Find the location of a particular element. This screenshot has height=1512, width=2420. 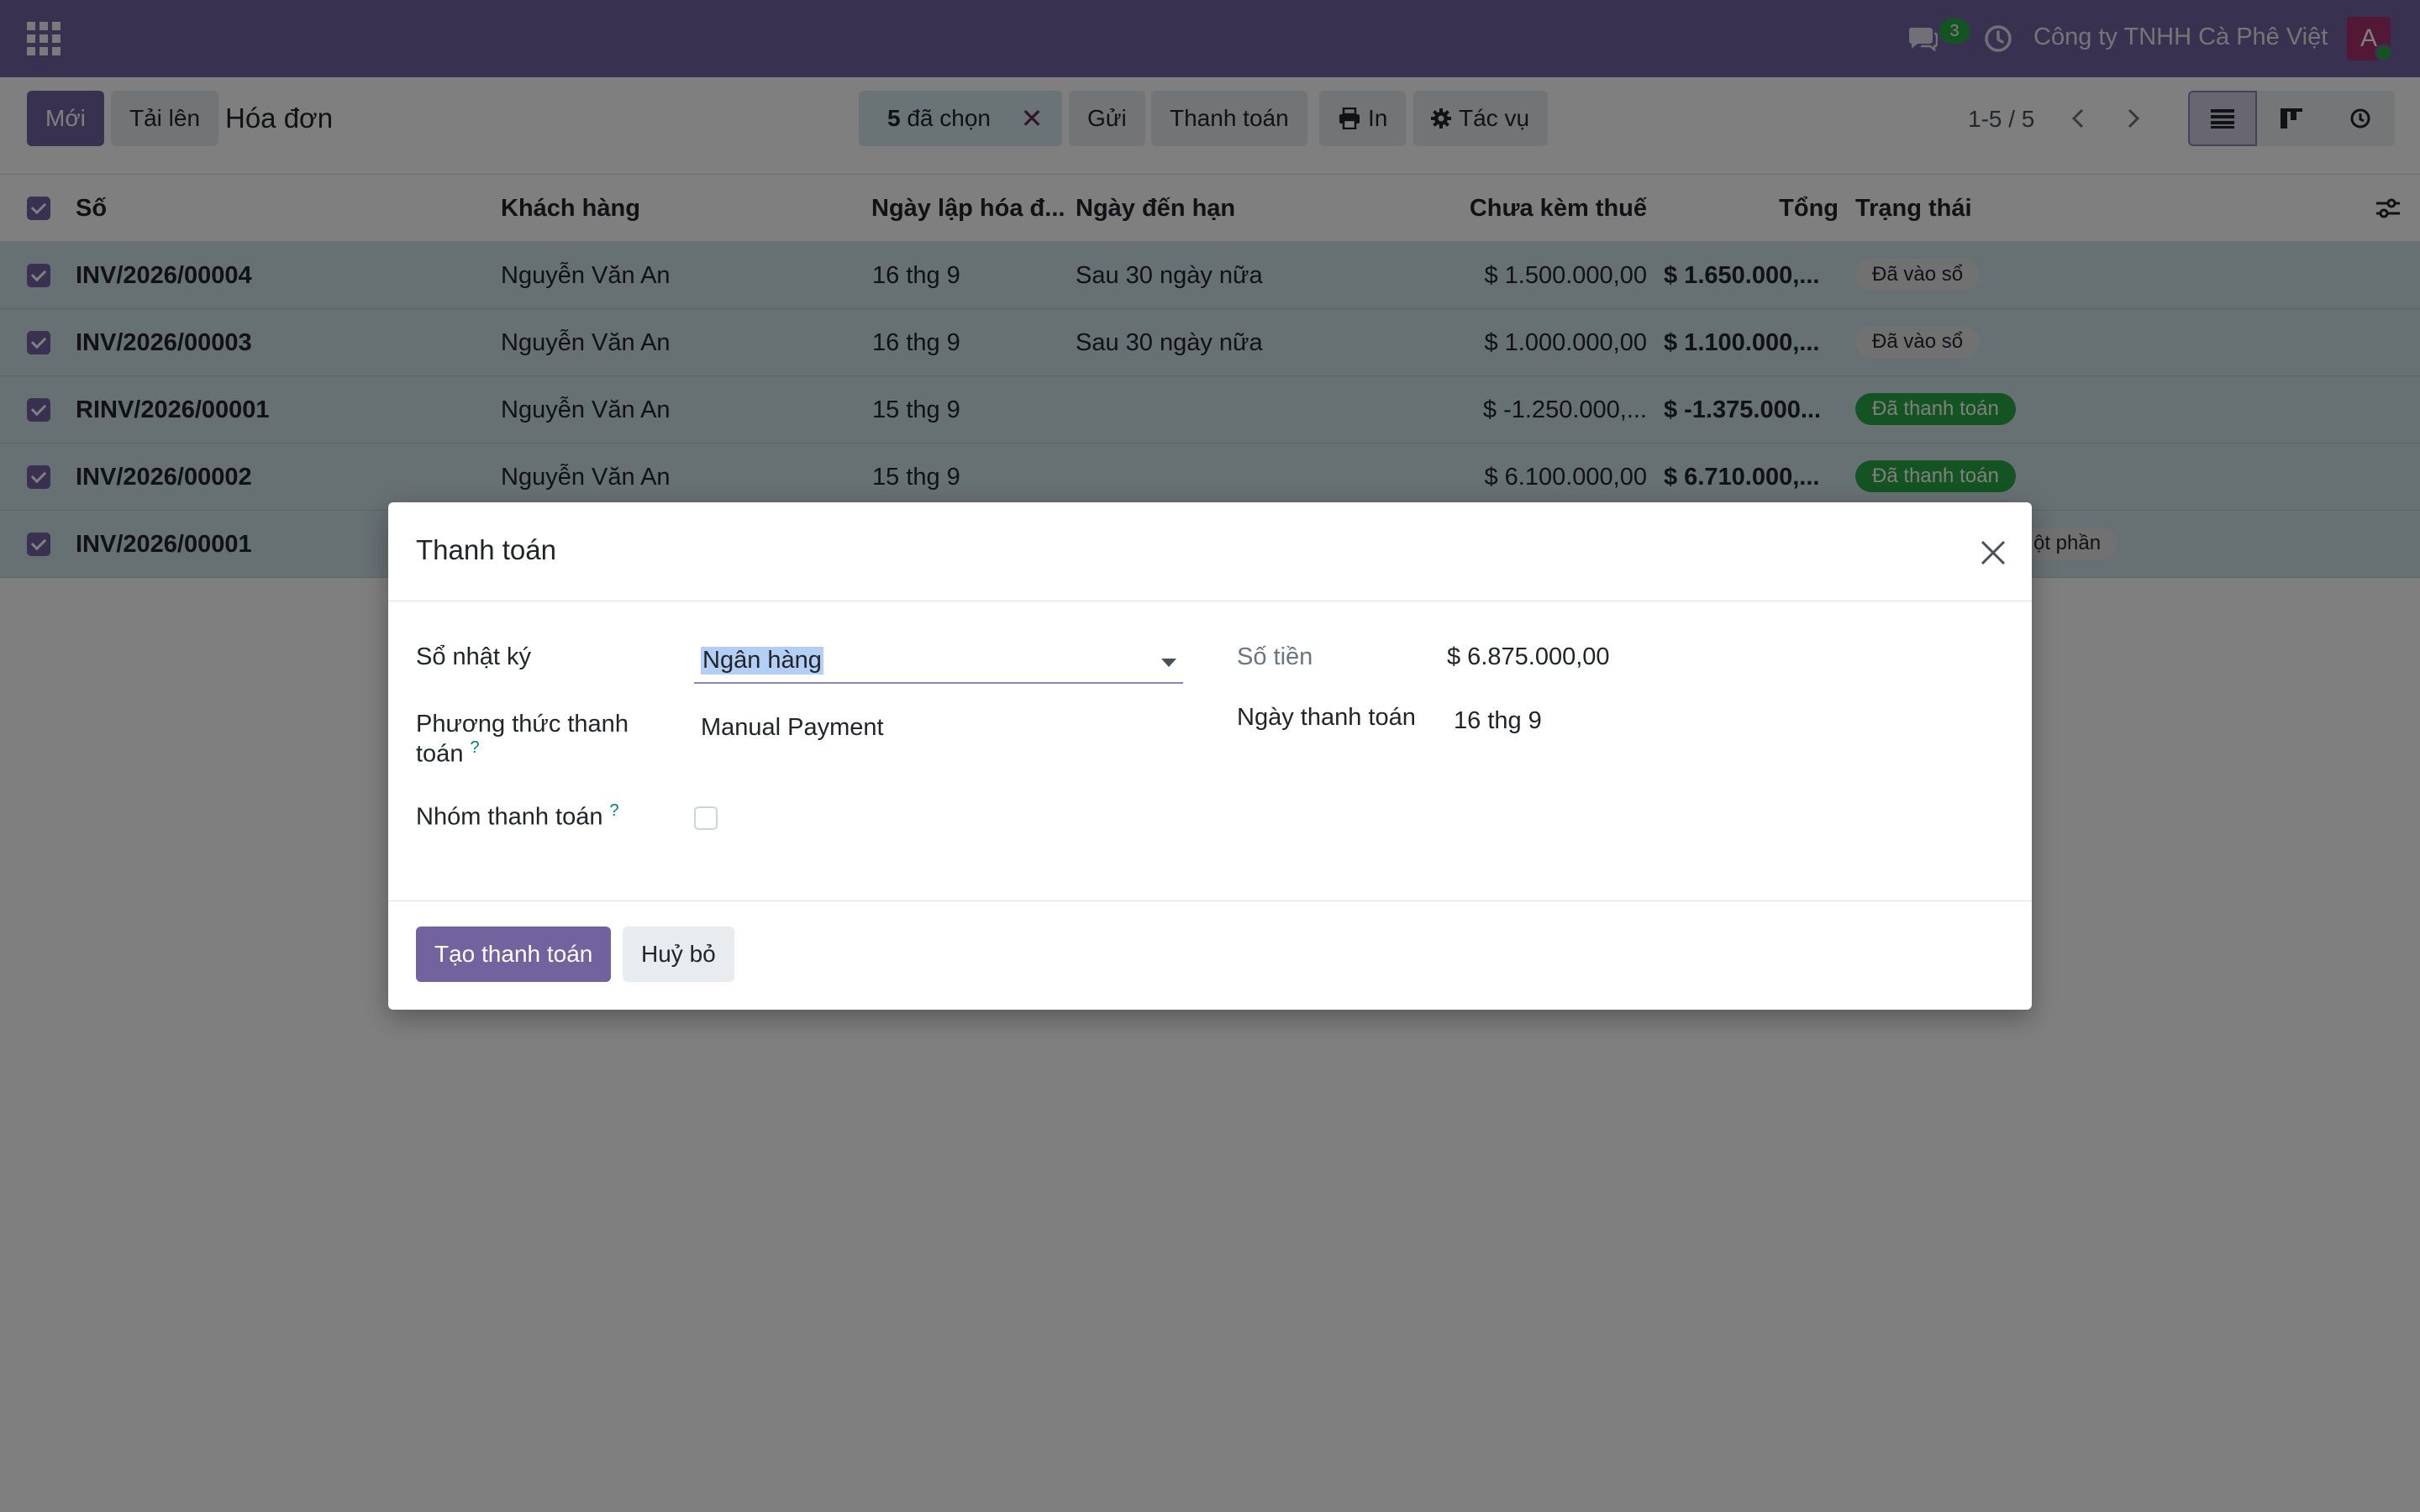

cancel-button: Huỷ bỏ is located at coordinates (678, 954).